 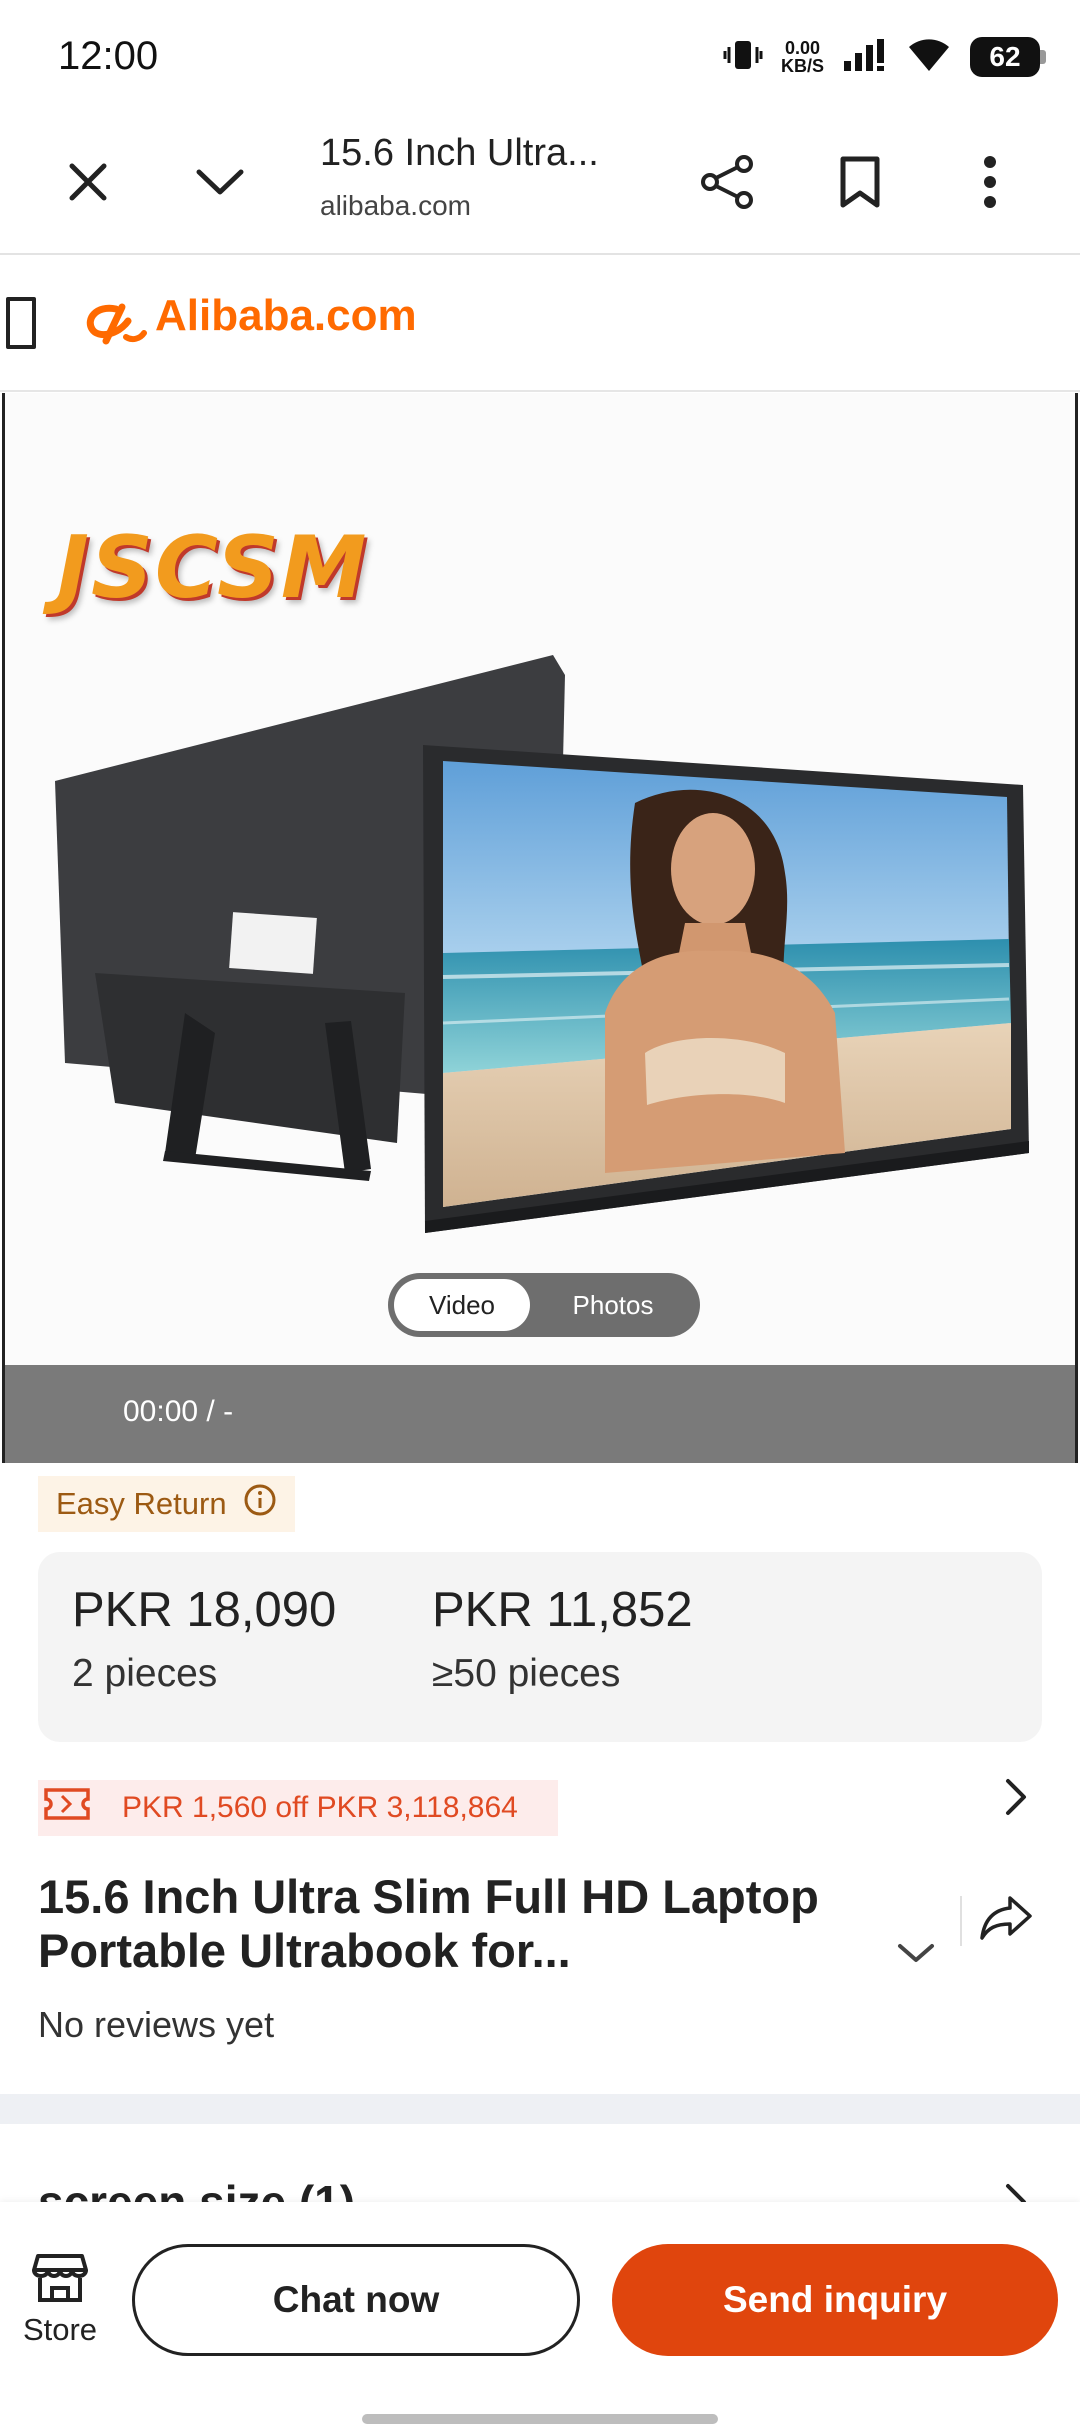 I want to click on status-icons: 0.00 KB/S 62, so click(x=884, y=57).